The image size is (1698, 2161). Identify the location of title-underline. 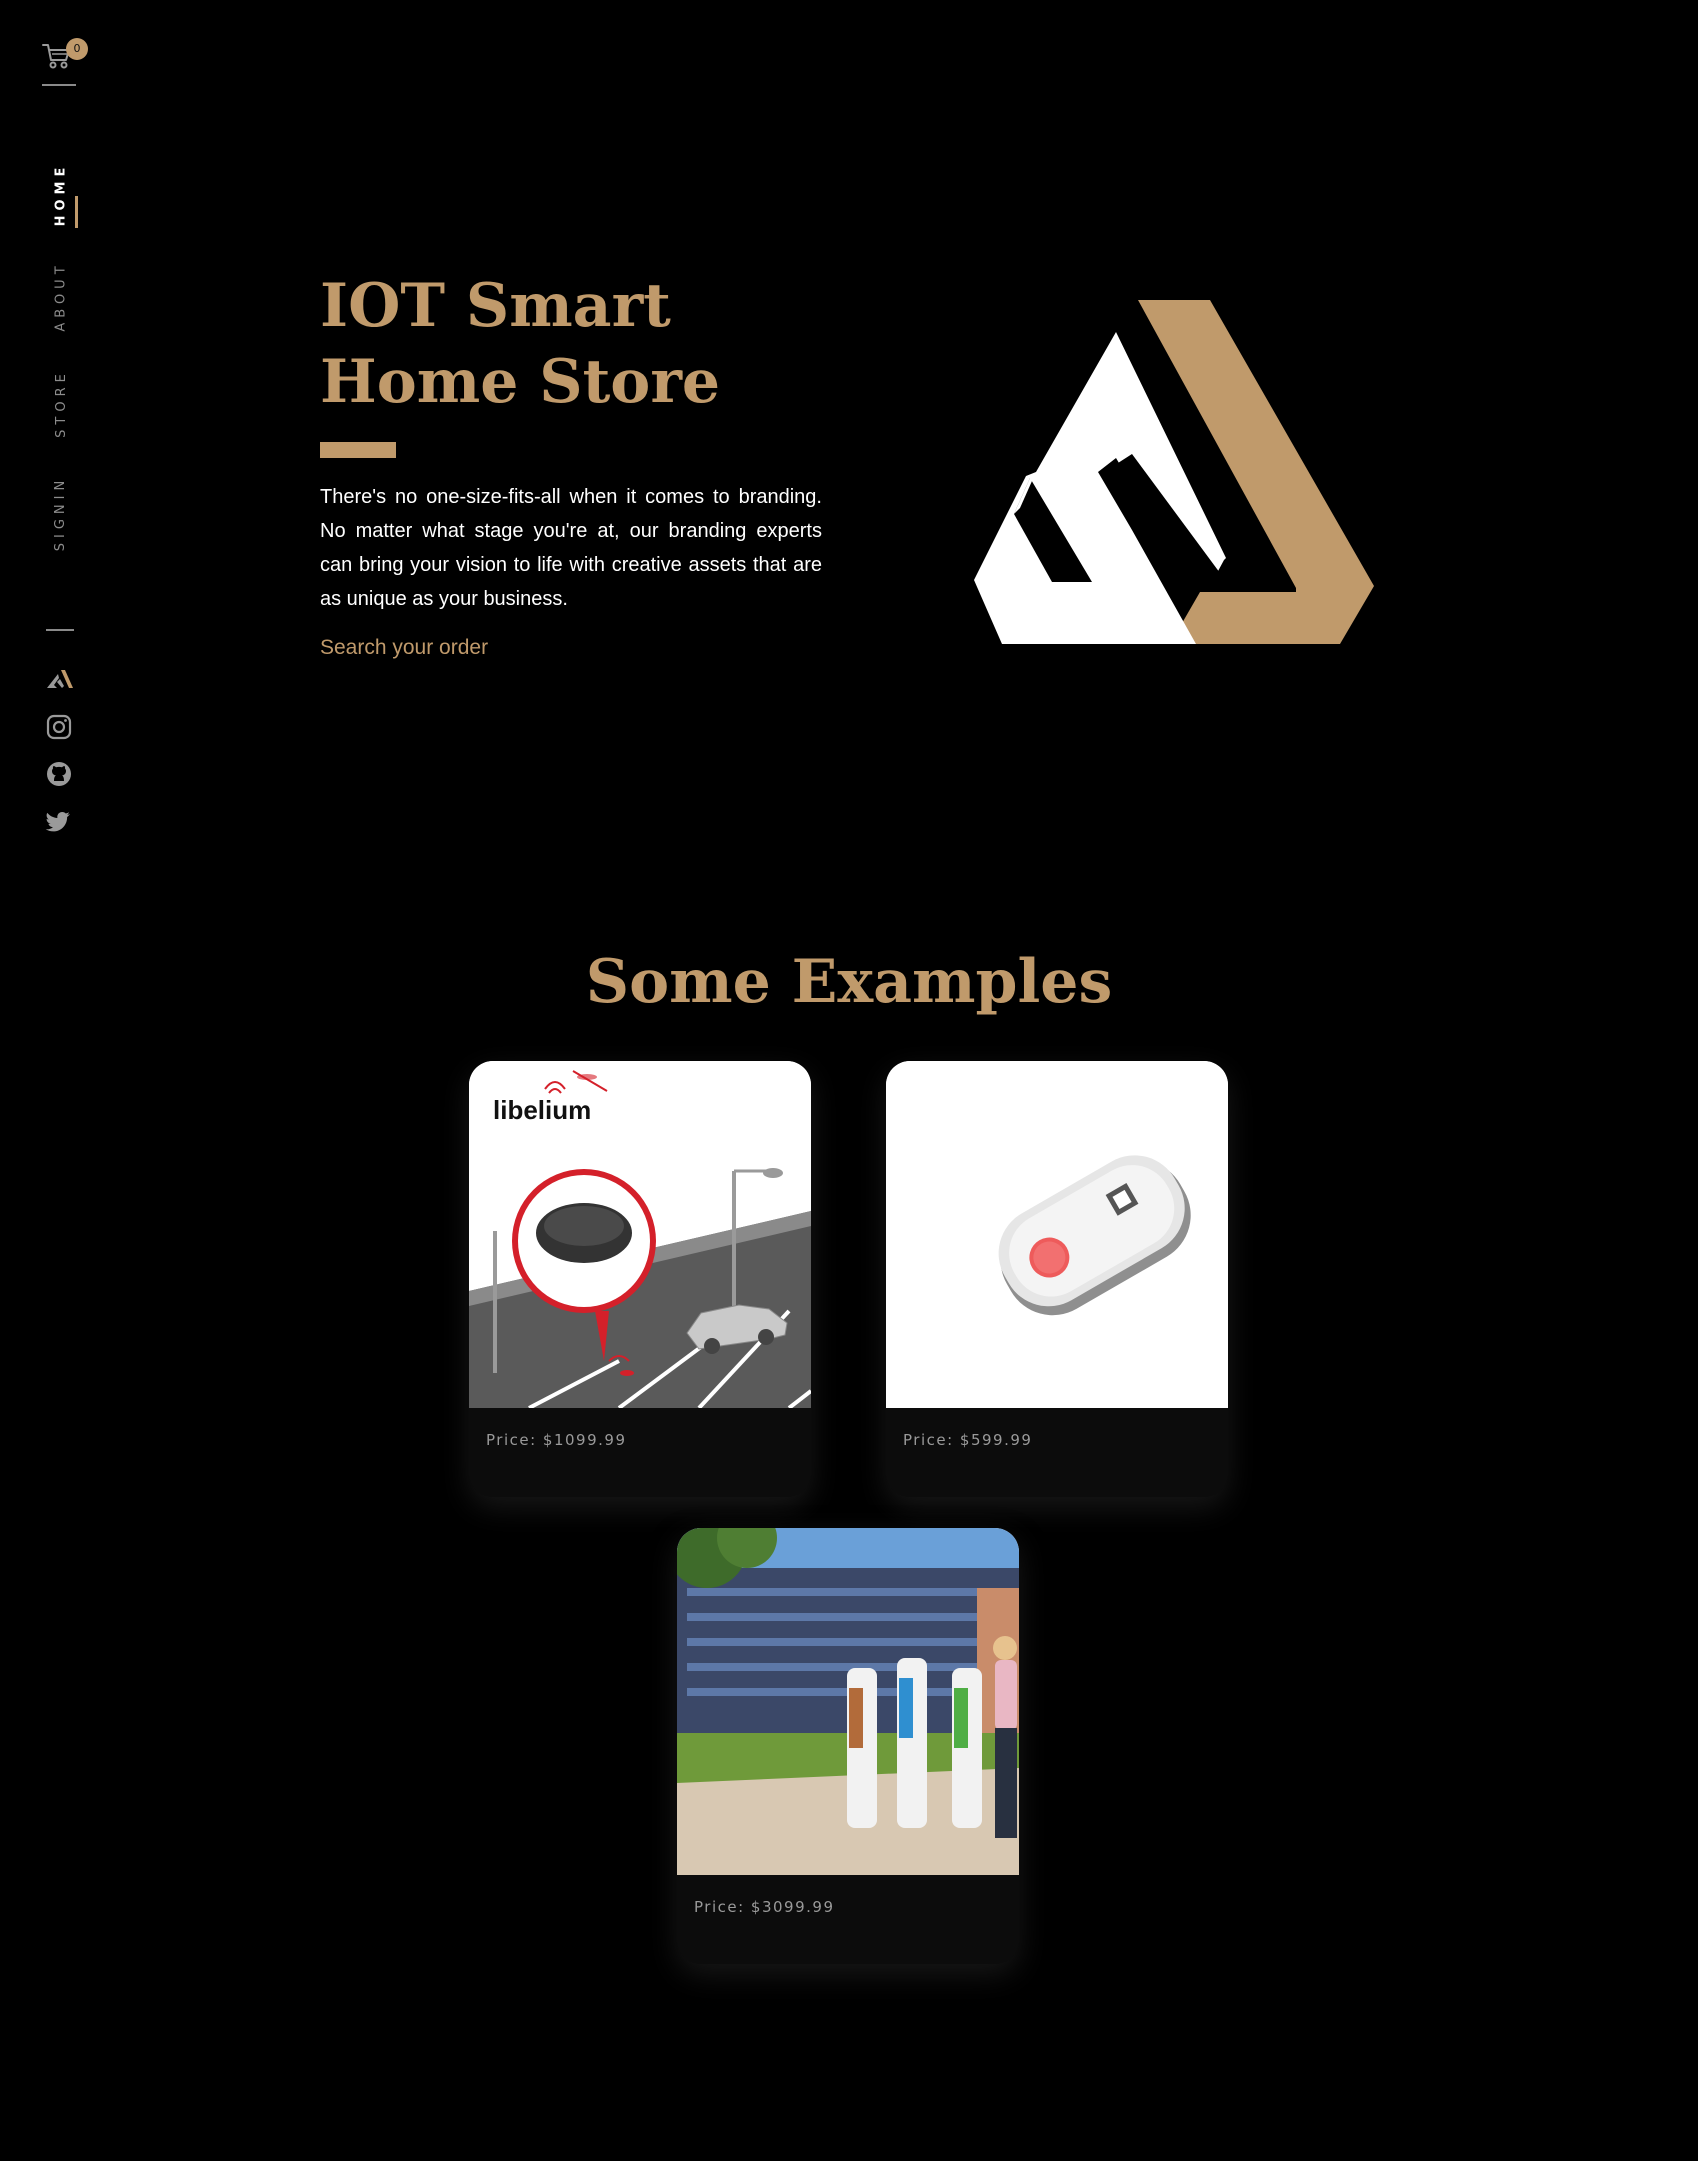
(358, 450).